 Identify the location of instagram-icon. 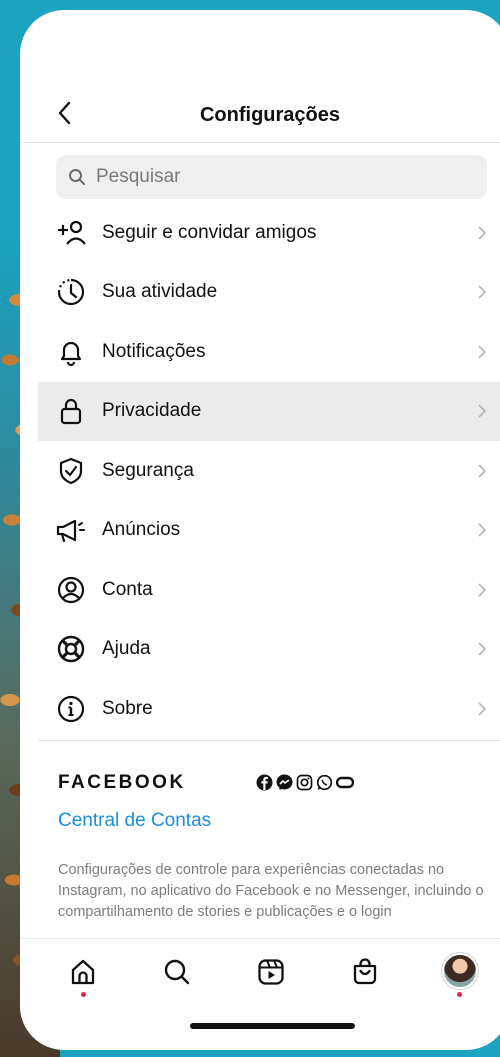
(304, 785).